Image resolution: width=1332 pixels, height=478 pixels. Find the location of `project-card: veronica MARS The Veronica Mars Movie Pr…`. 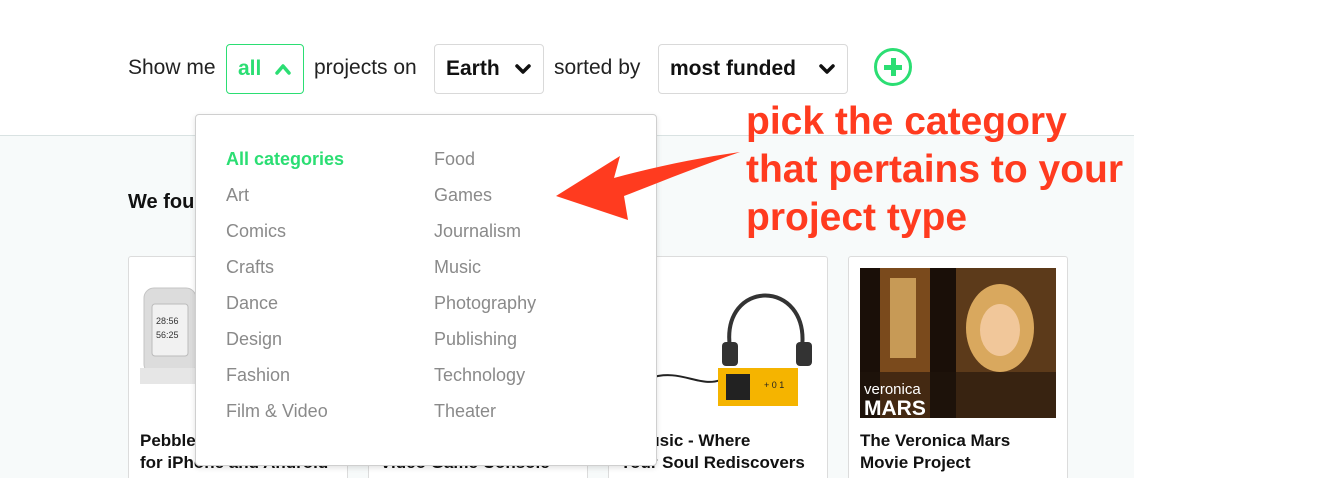

project-card: veronica MARS The Veronica Mars Movie Pr… is located at coordinates (958, 367).